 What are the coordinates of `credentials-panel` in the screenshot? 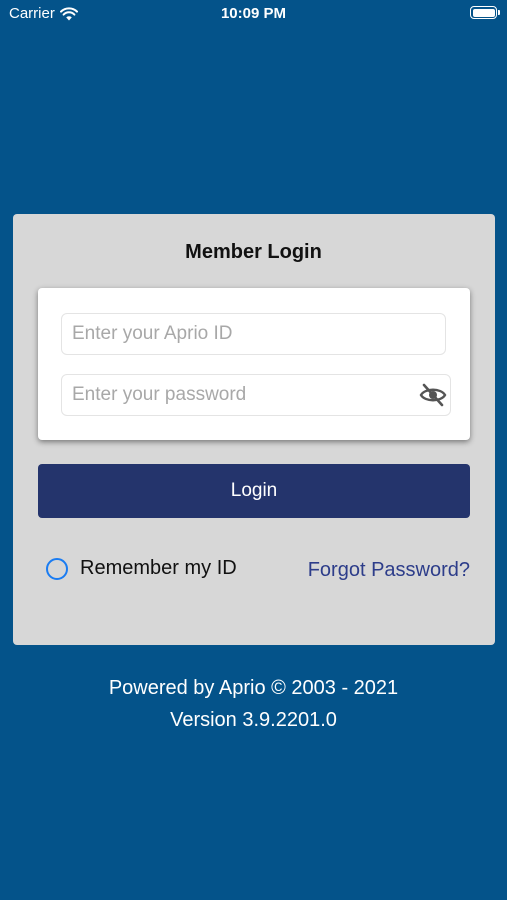 It's located at (254, 364).